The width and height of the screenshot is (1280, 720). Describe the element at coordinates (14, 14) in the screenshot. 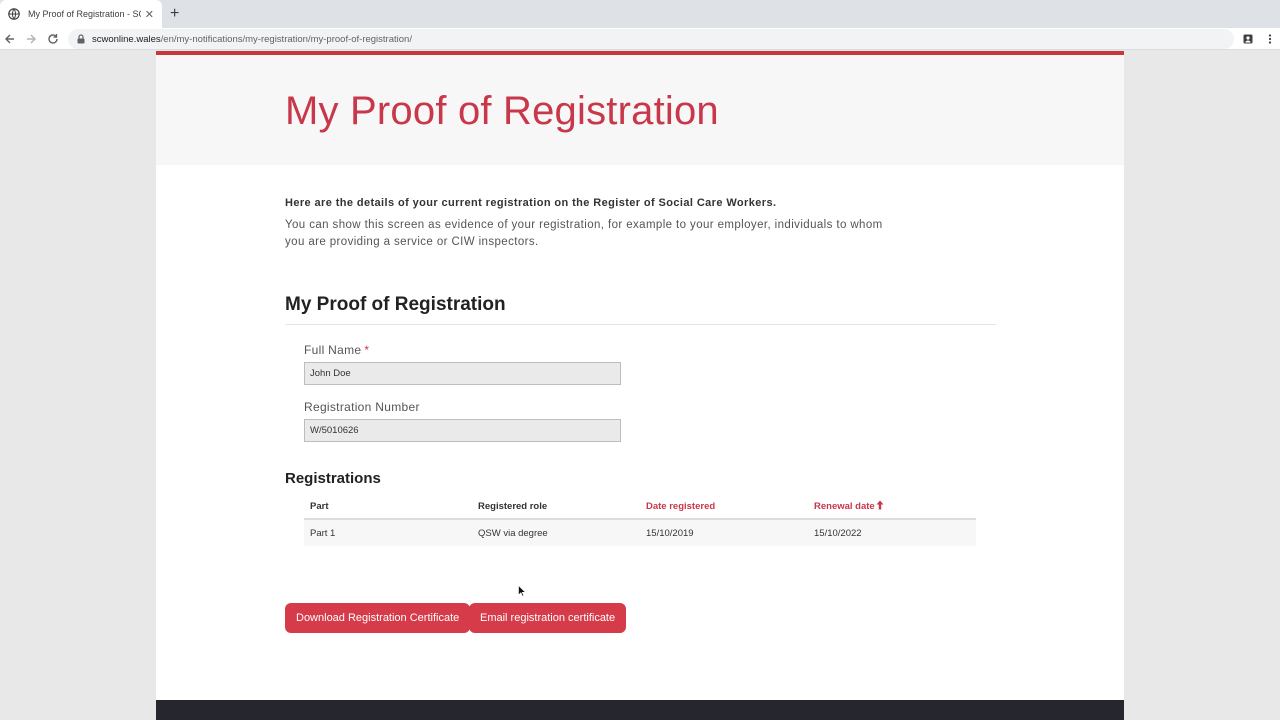

I see `globe-icon` at that location.